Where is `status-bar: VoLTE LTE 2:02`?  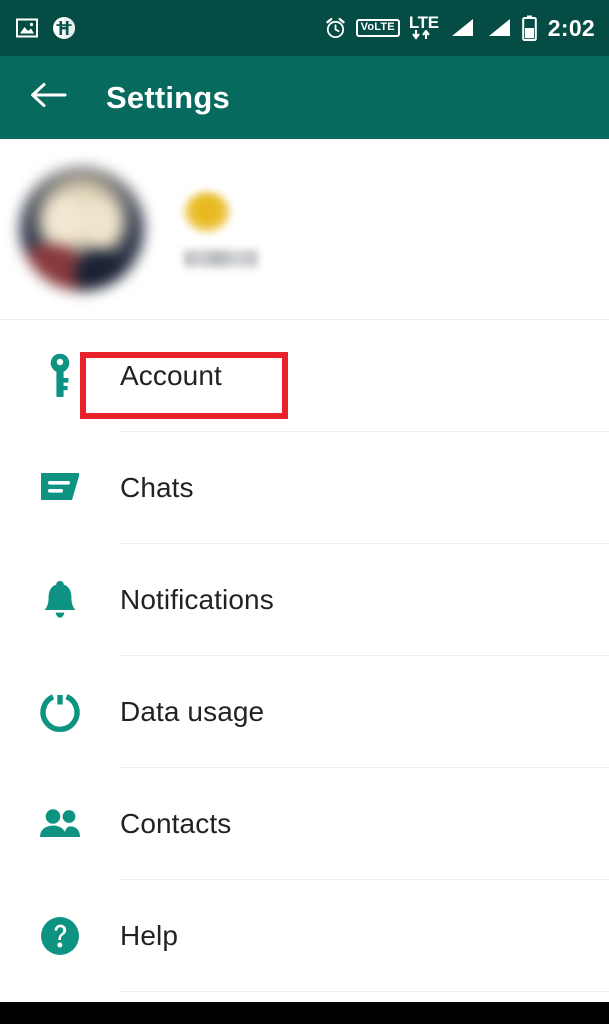 status-bar: VoLTE LTE 2:02 is located at coordinates (304, 28).